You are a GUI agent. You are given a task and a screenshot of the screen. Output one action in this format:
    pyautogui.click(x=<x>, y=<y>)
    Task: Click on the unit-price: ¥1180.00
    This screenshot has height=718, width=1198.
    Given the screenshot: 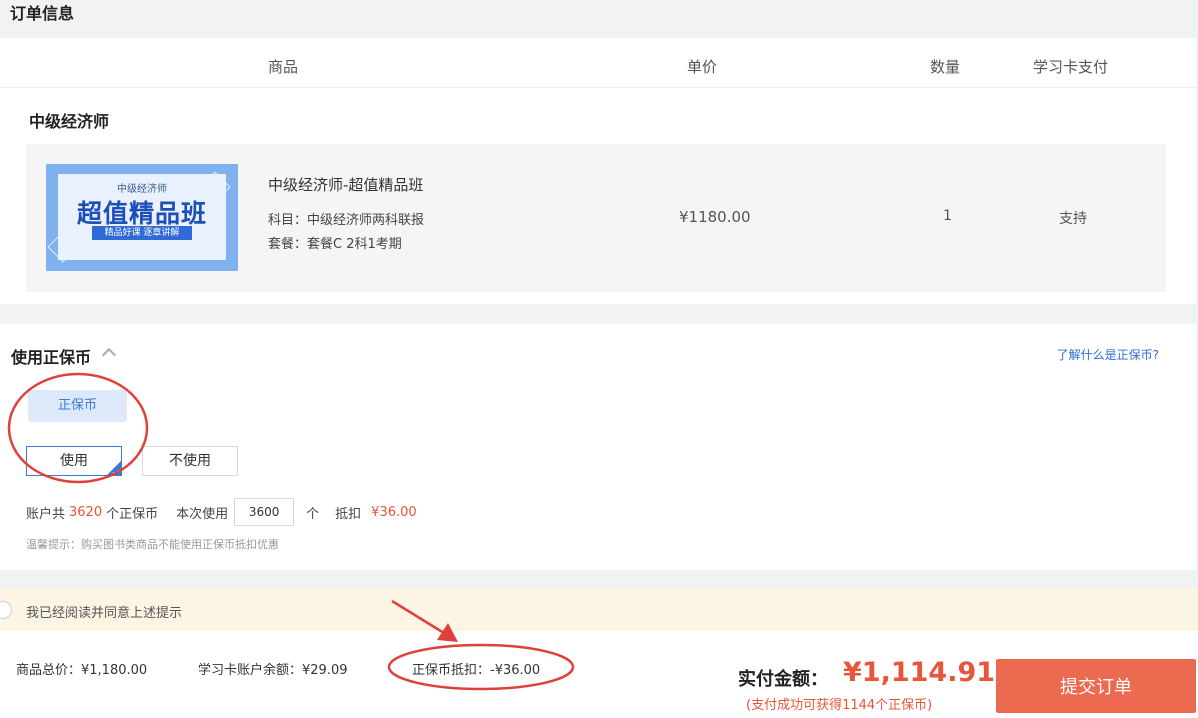 What is the action you would take?
    pyautogui.click(x=715, y=217)
    